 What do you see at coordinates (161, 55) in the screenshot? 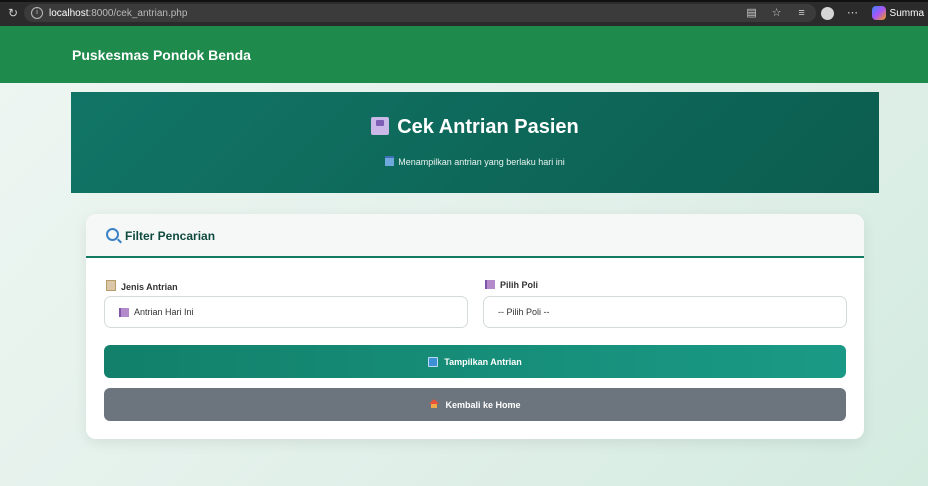
I see `brand-link: Puskesmas Pondok Benda` at bounding box center [161, 55].